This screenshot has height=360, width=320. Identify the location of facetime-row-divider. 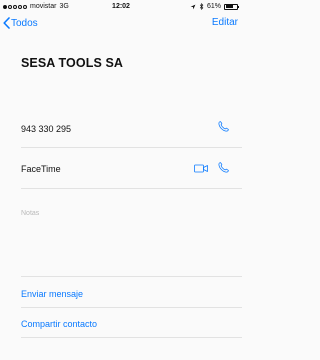
(131, 188).